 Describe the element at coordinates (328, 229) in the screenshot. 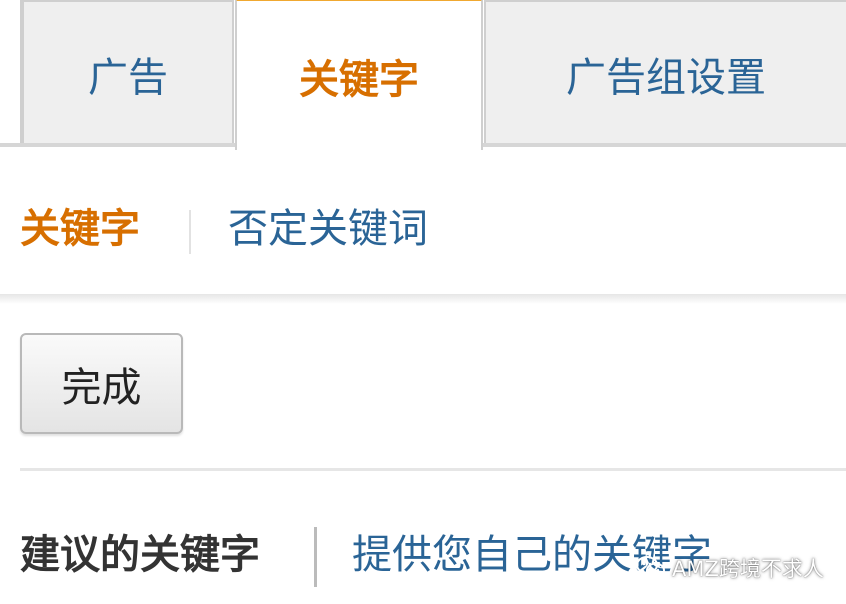

I see `subnav-negative-keywords: 否定关键词` at that location.